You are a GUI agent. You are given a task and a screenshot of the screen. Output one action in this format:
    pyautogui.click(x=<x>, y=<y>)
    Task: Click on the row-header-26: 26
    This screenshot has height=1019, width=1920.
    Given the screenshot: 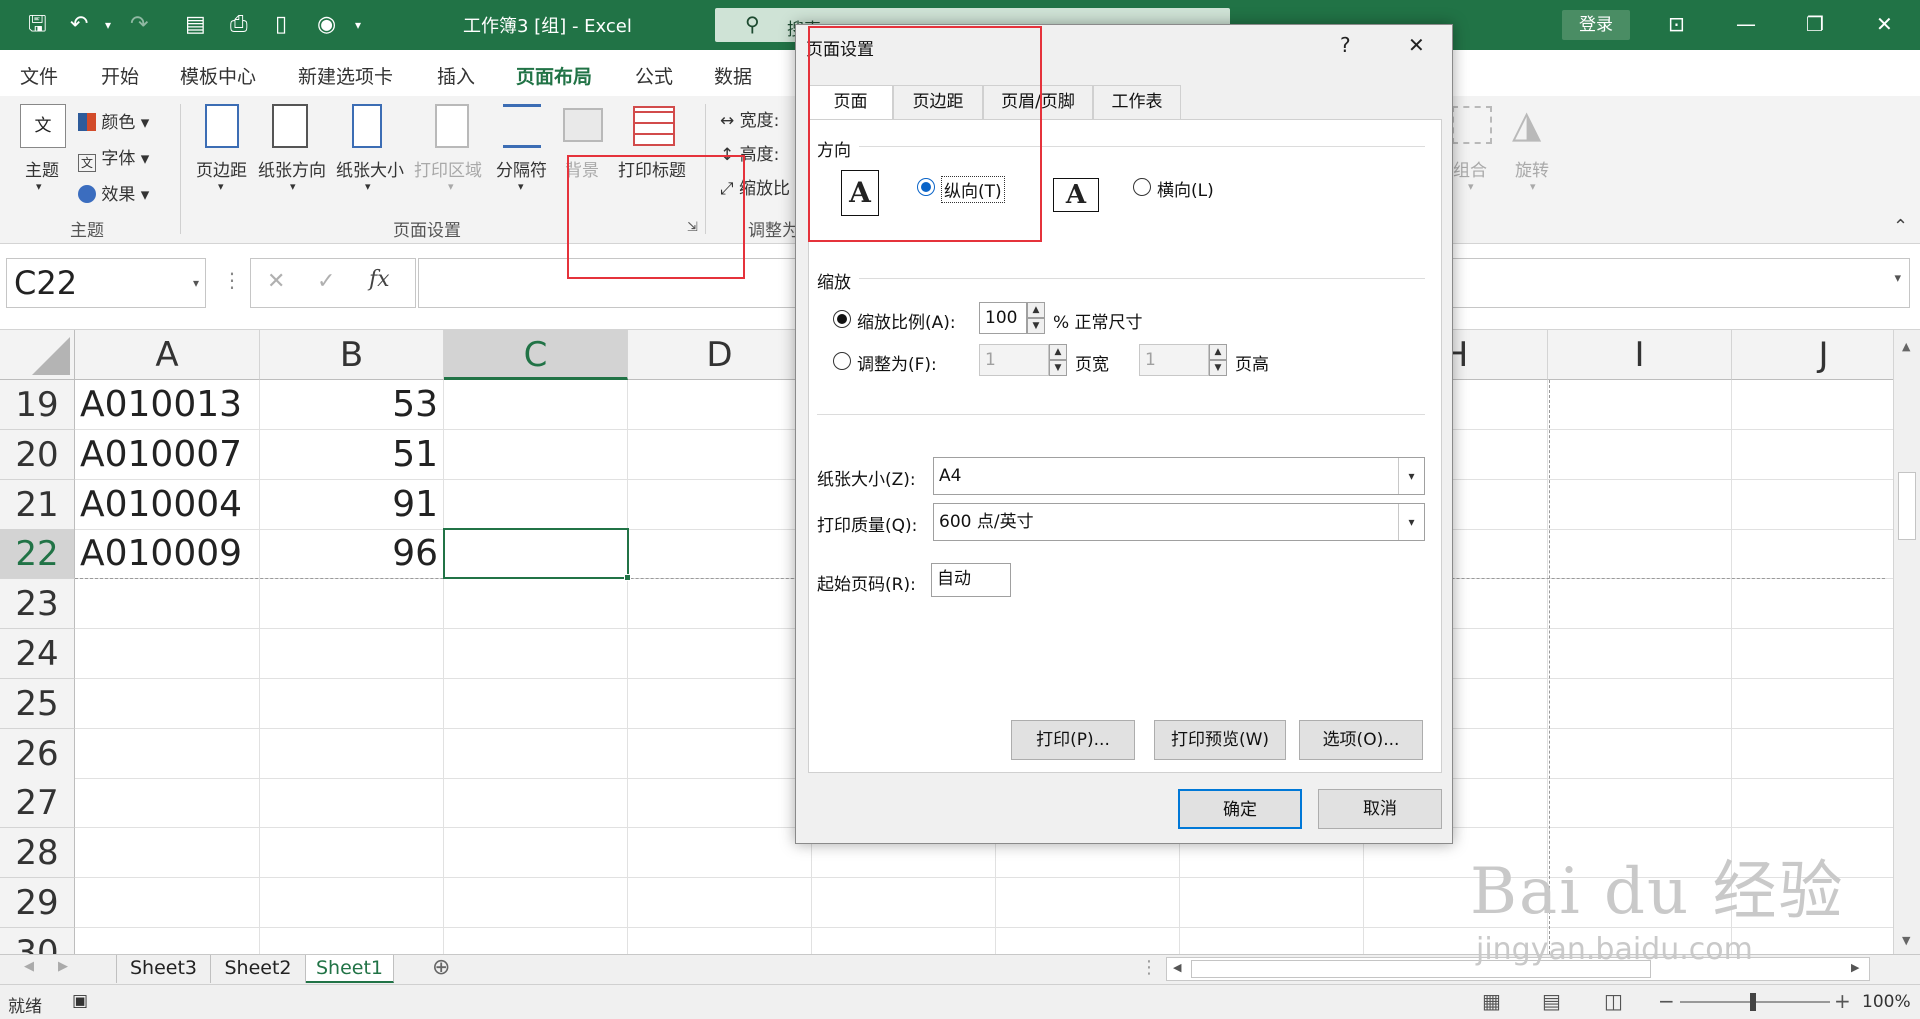 What is the action you would take?
    pyautogui.click(x=37, y=753)
    